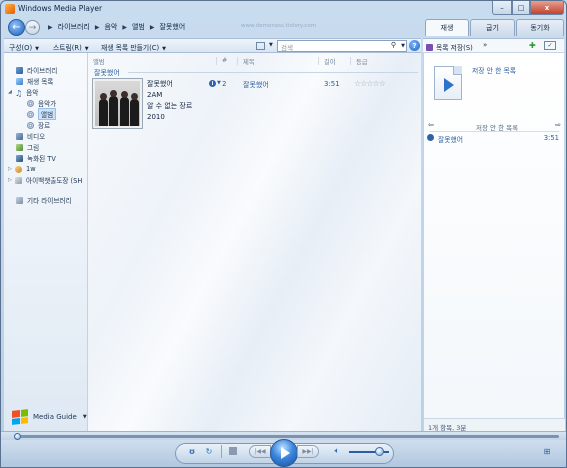 This screenshot has width=567, height=468. What do you see at coordinates (11, 92) in the screenshot?
I see `collapse-icon: ◢` at bounding box center [11, 92].